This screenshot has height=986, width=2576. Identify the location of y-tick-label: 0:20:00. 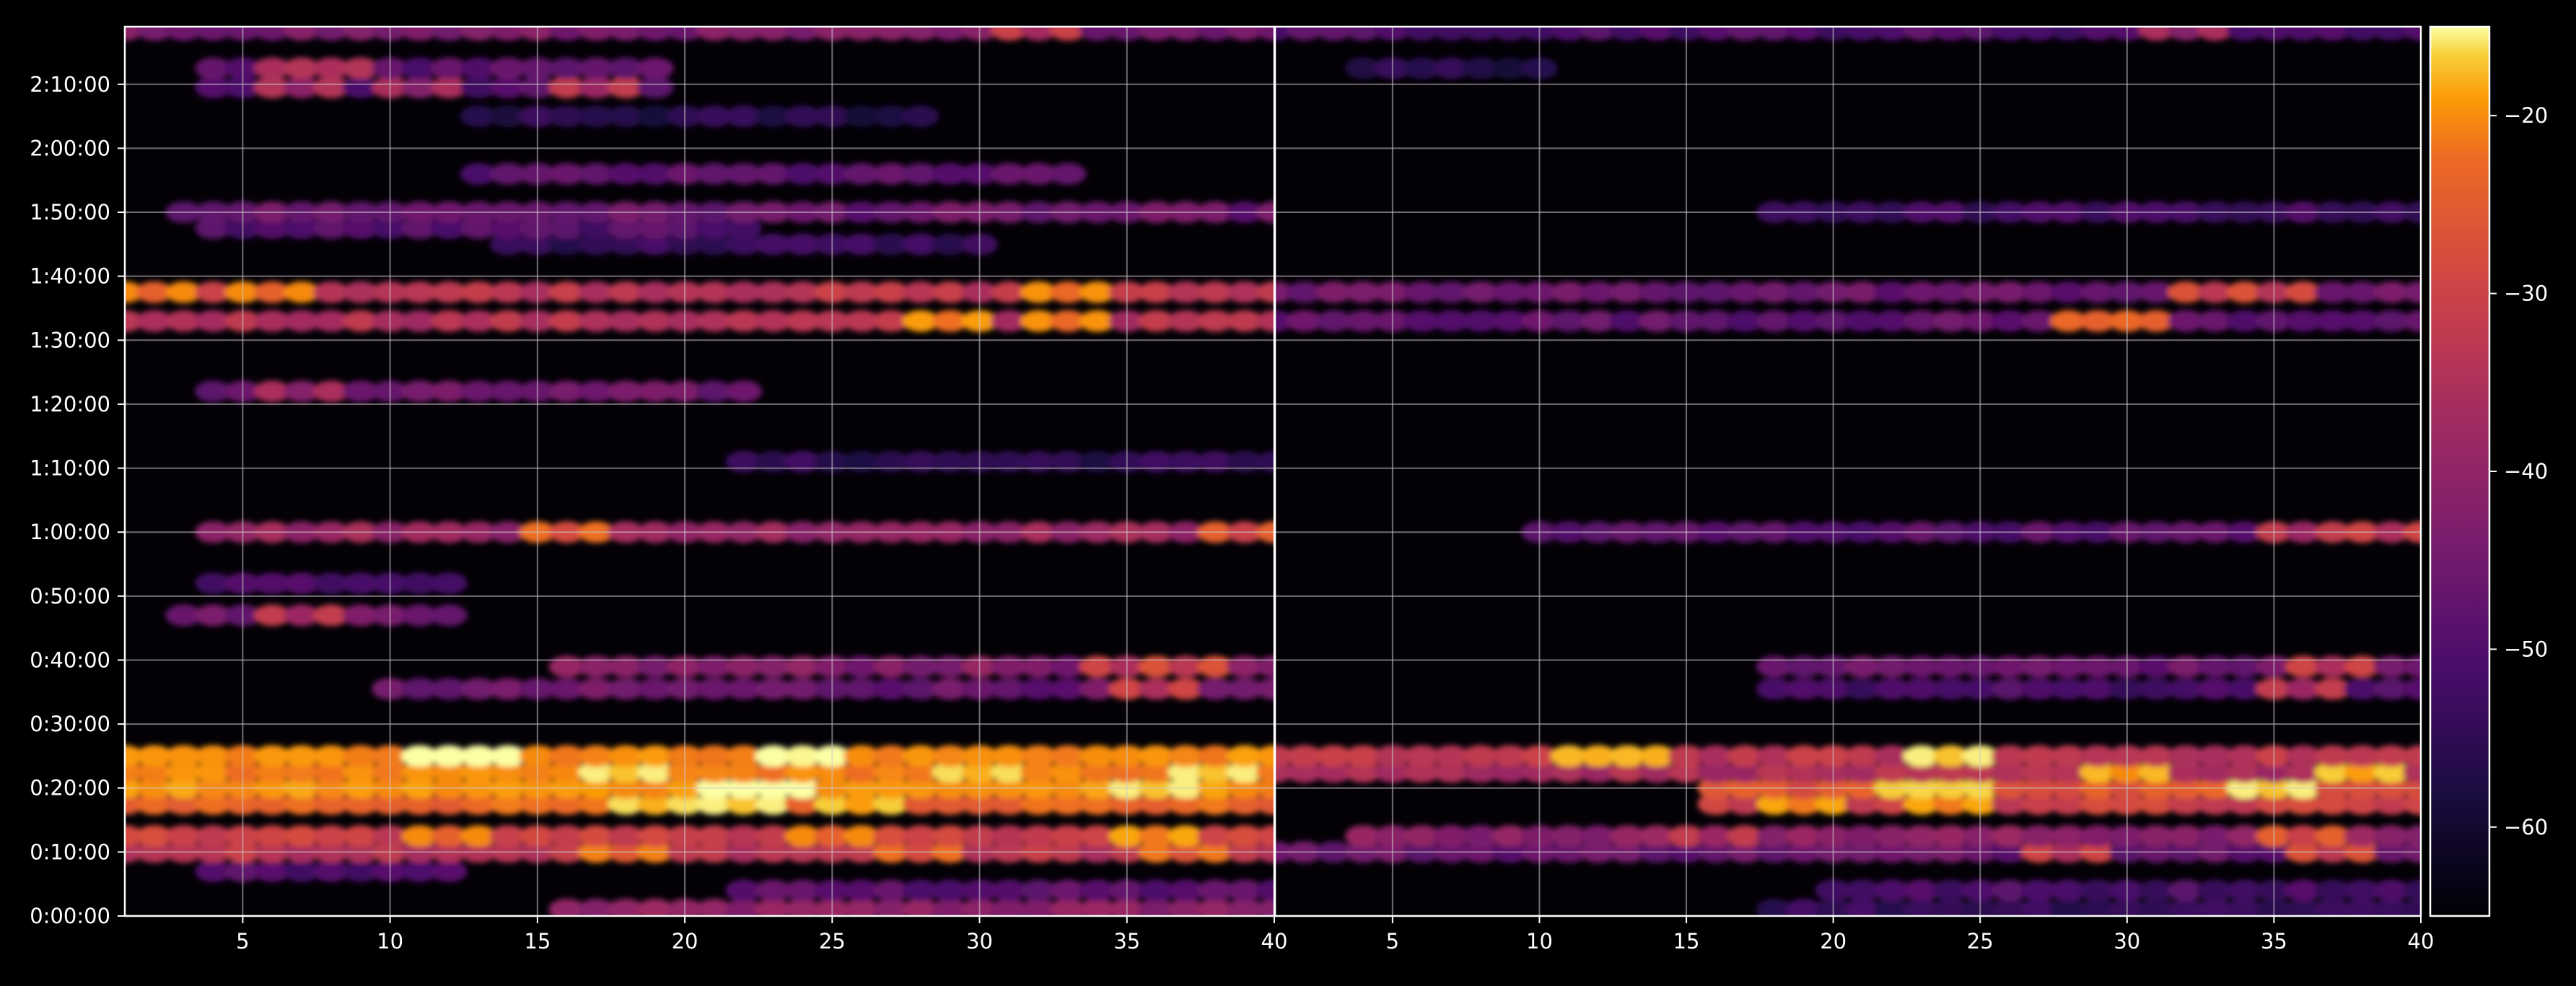
(70, 788).